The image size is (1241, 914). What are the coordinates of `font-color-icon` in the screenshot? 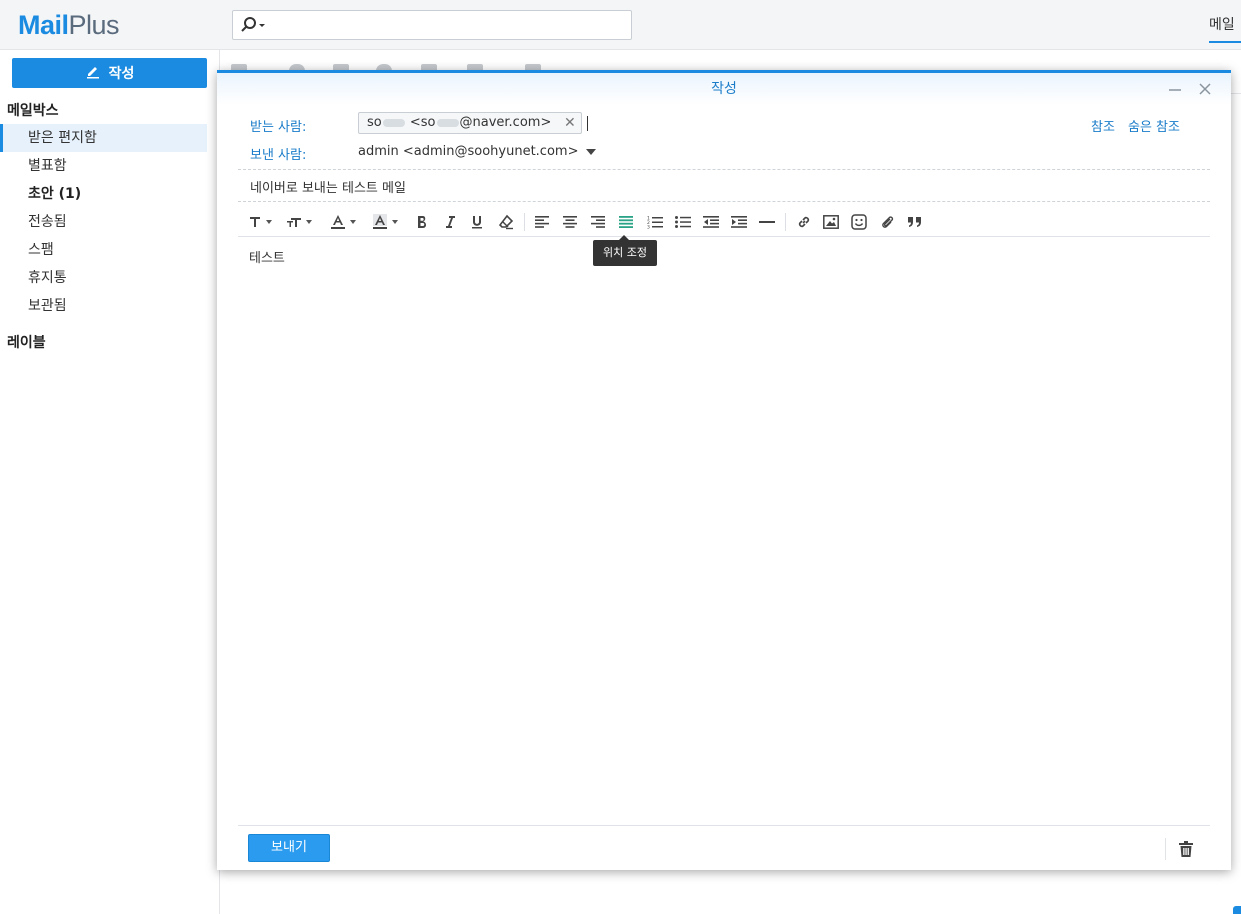 It's located at (343, 222).